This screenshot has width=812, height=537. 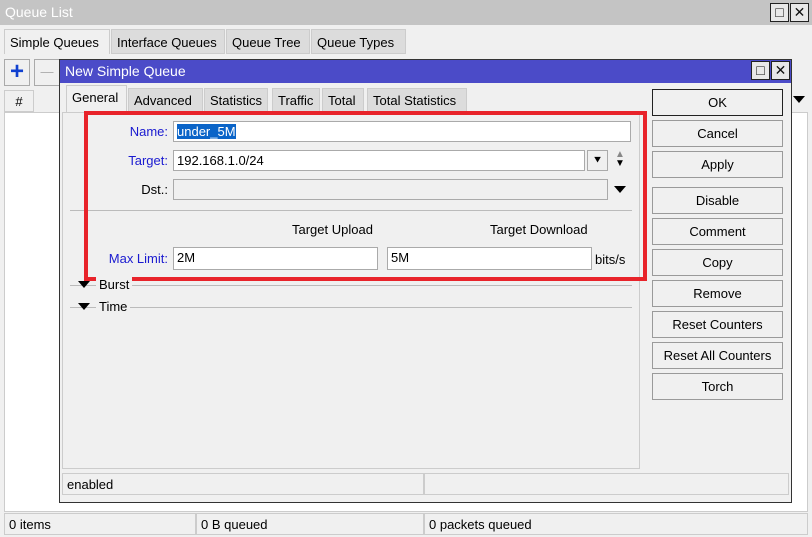 What do you see at coordinates (351, 285) in the screenshot?
I see `burst-line` at bounding box center [351, 285].